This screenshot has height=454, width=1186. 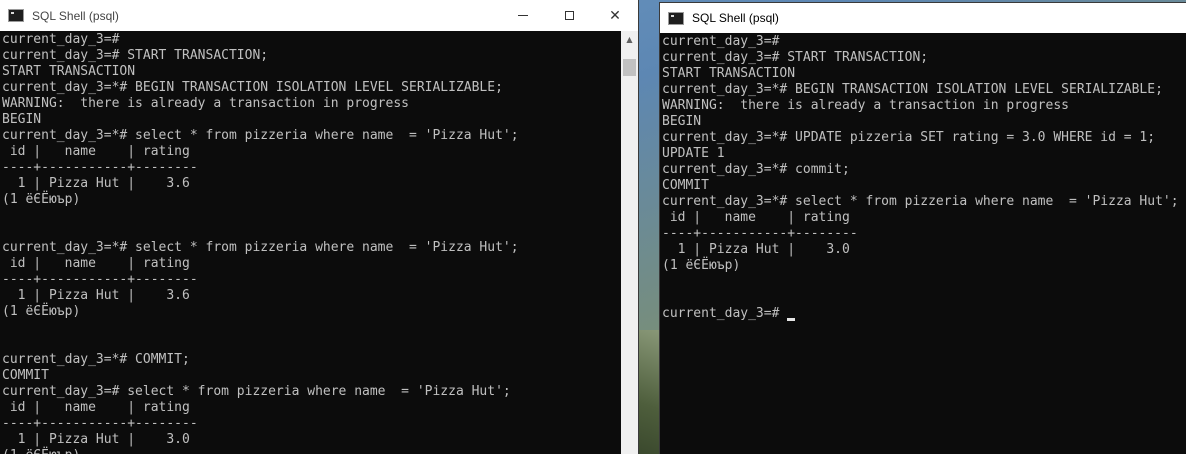 What do you see at coordinates (629, 39) in the screenshot?
I see `scroll-up-icon: ▲` at bounding box center [629, 39].